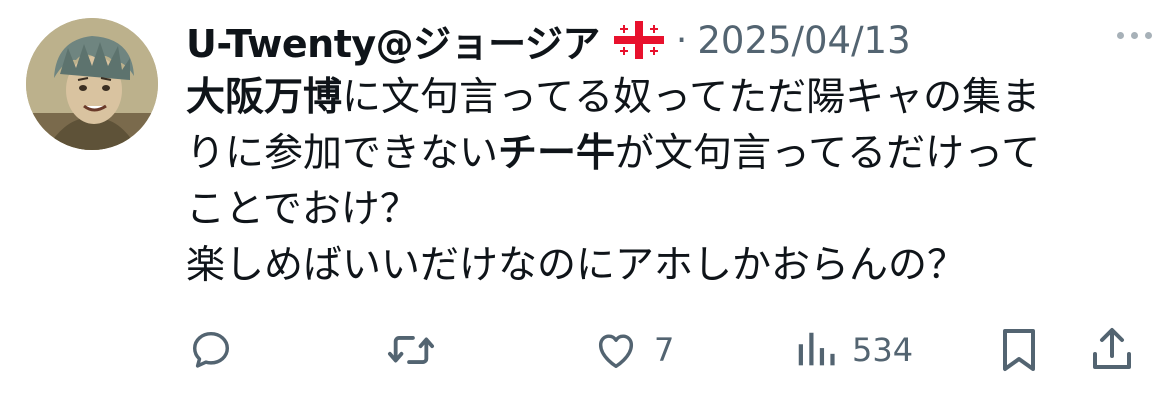 The image size is (1170, 405). I want to click on like-count: 7, so click(664, 350).